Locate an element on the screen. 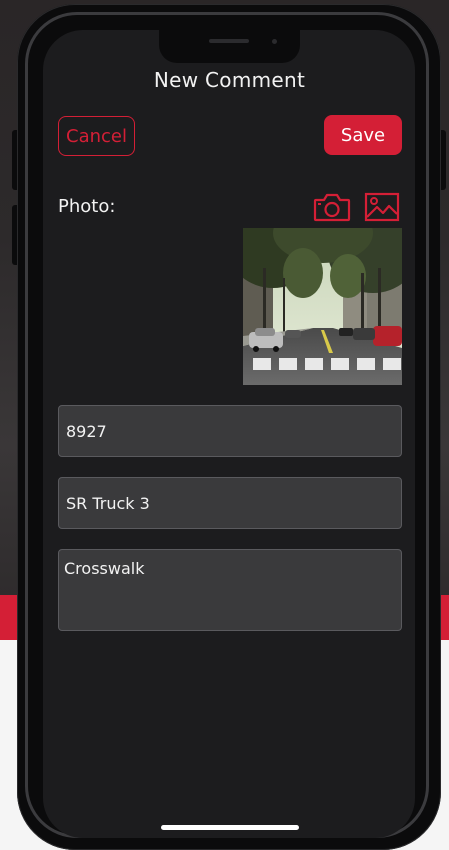 The image size is (449, 850). photo-thumbnail is located at coordinates (322, 306).